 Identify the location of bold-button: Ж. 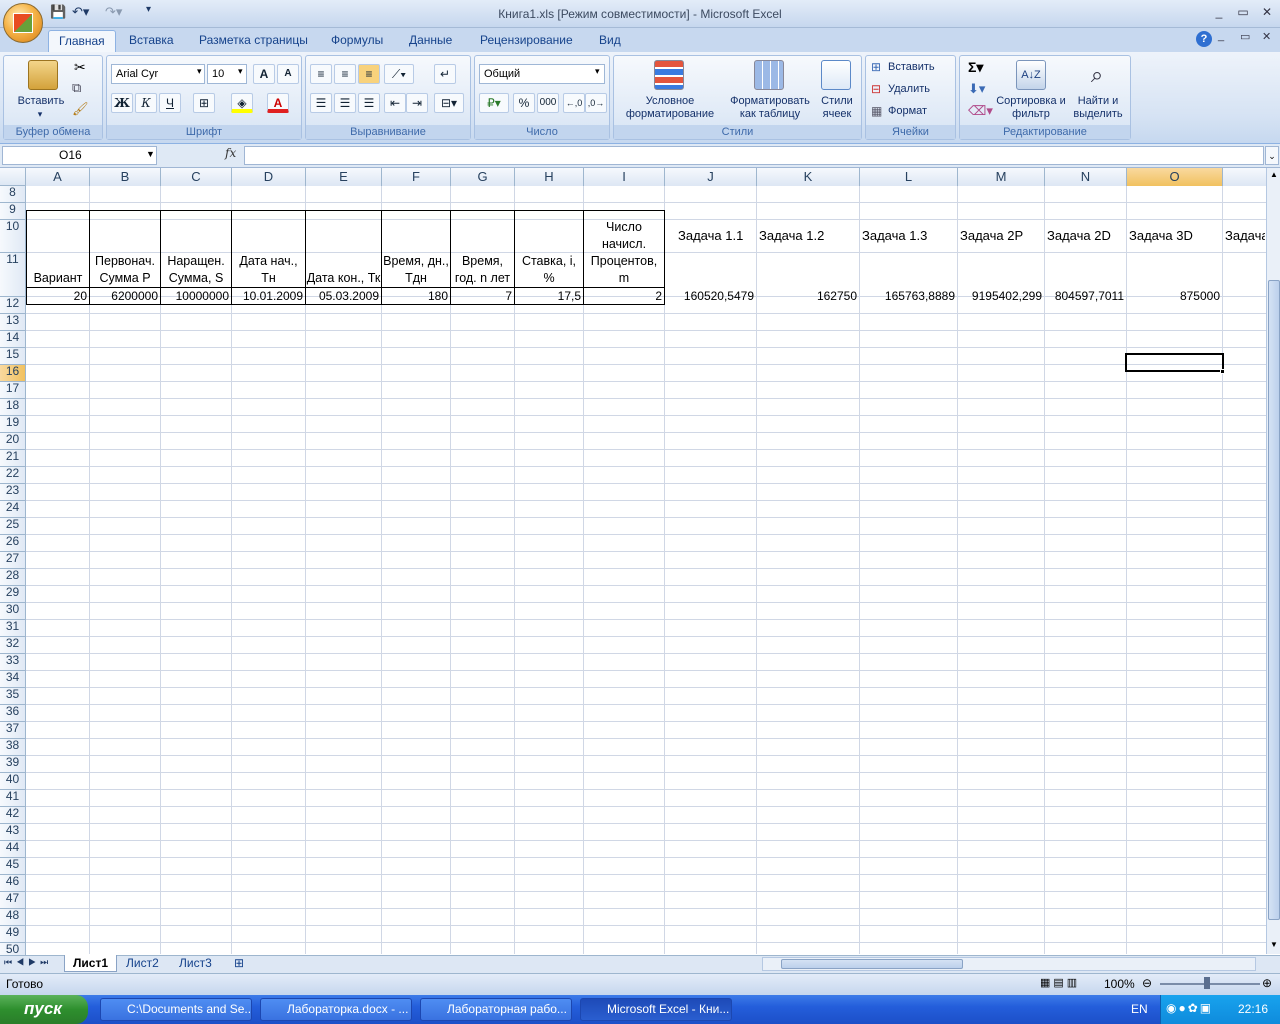
(122, 103).